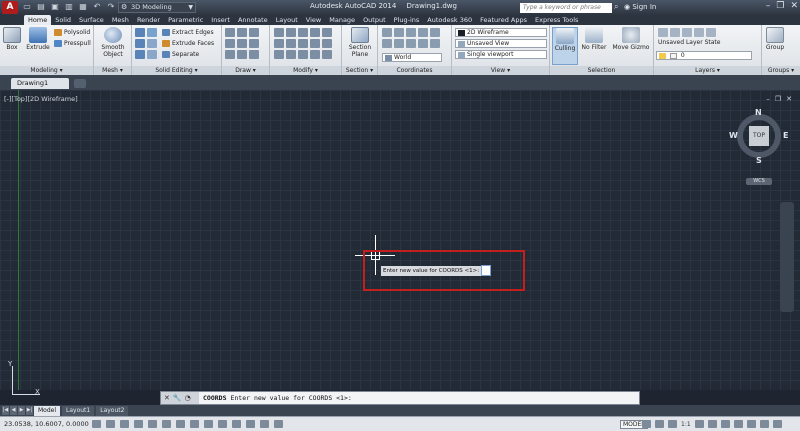 Image resolution: width=800 pixels, height=431 pixels. Describe the element at coordinates (194, 424) in the screenshot. I see `otrack-icon` at that location.